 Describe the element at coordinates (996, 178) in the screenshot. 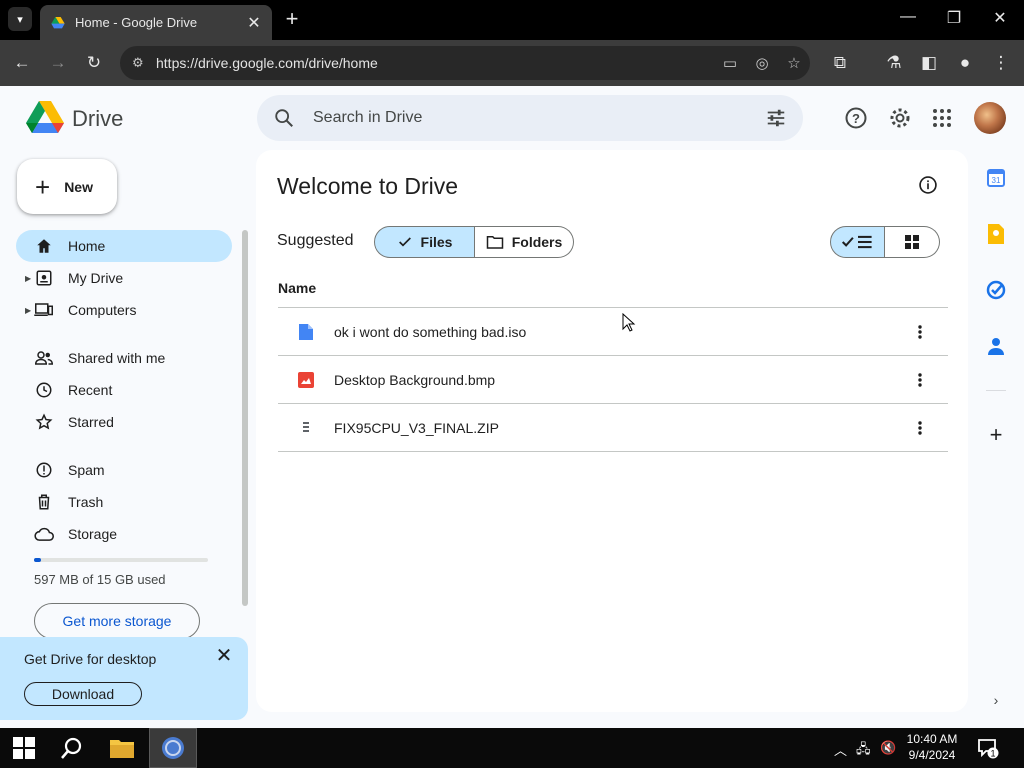

I see `calendar-icon: 31` at that location.